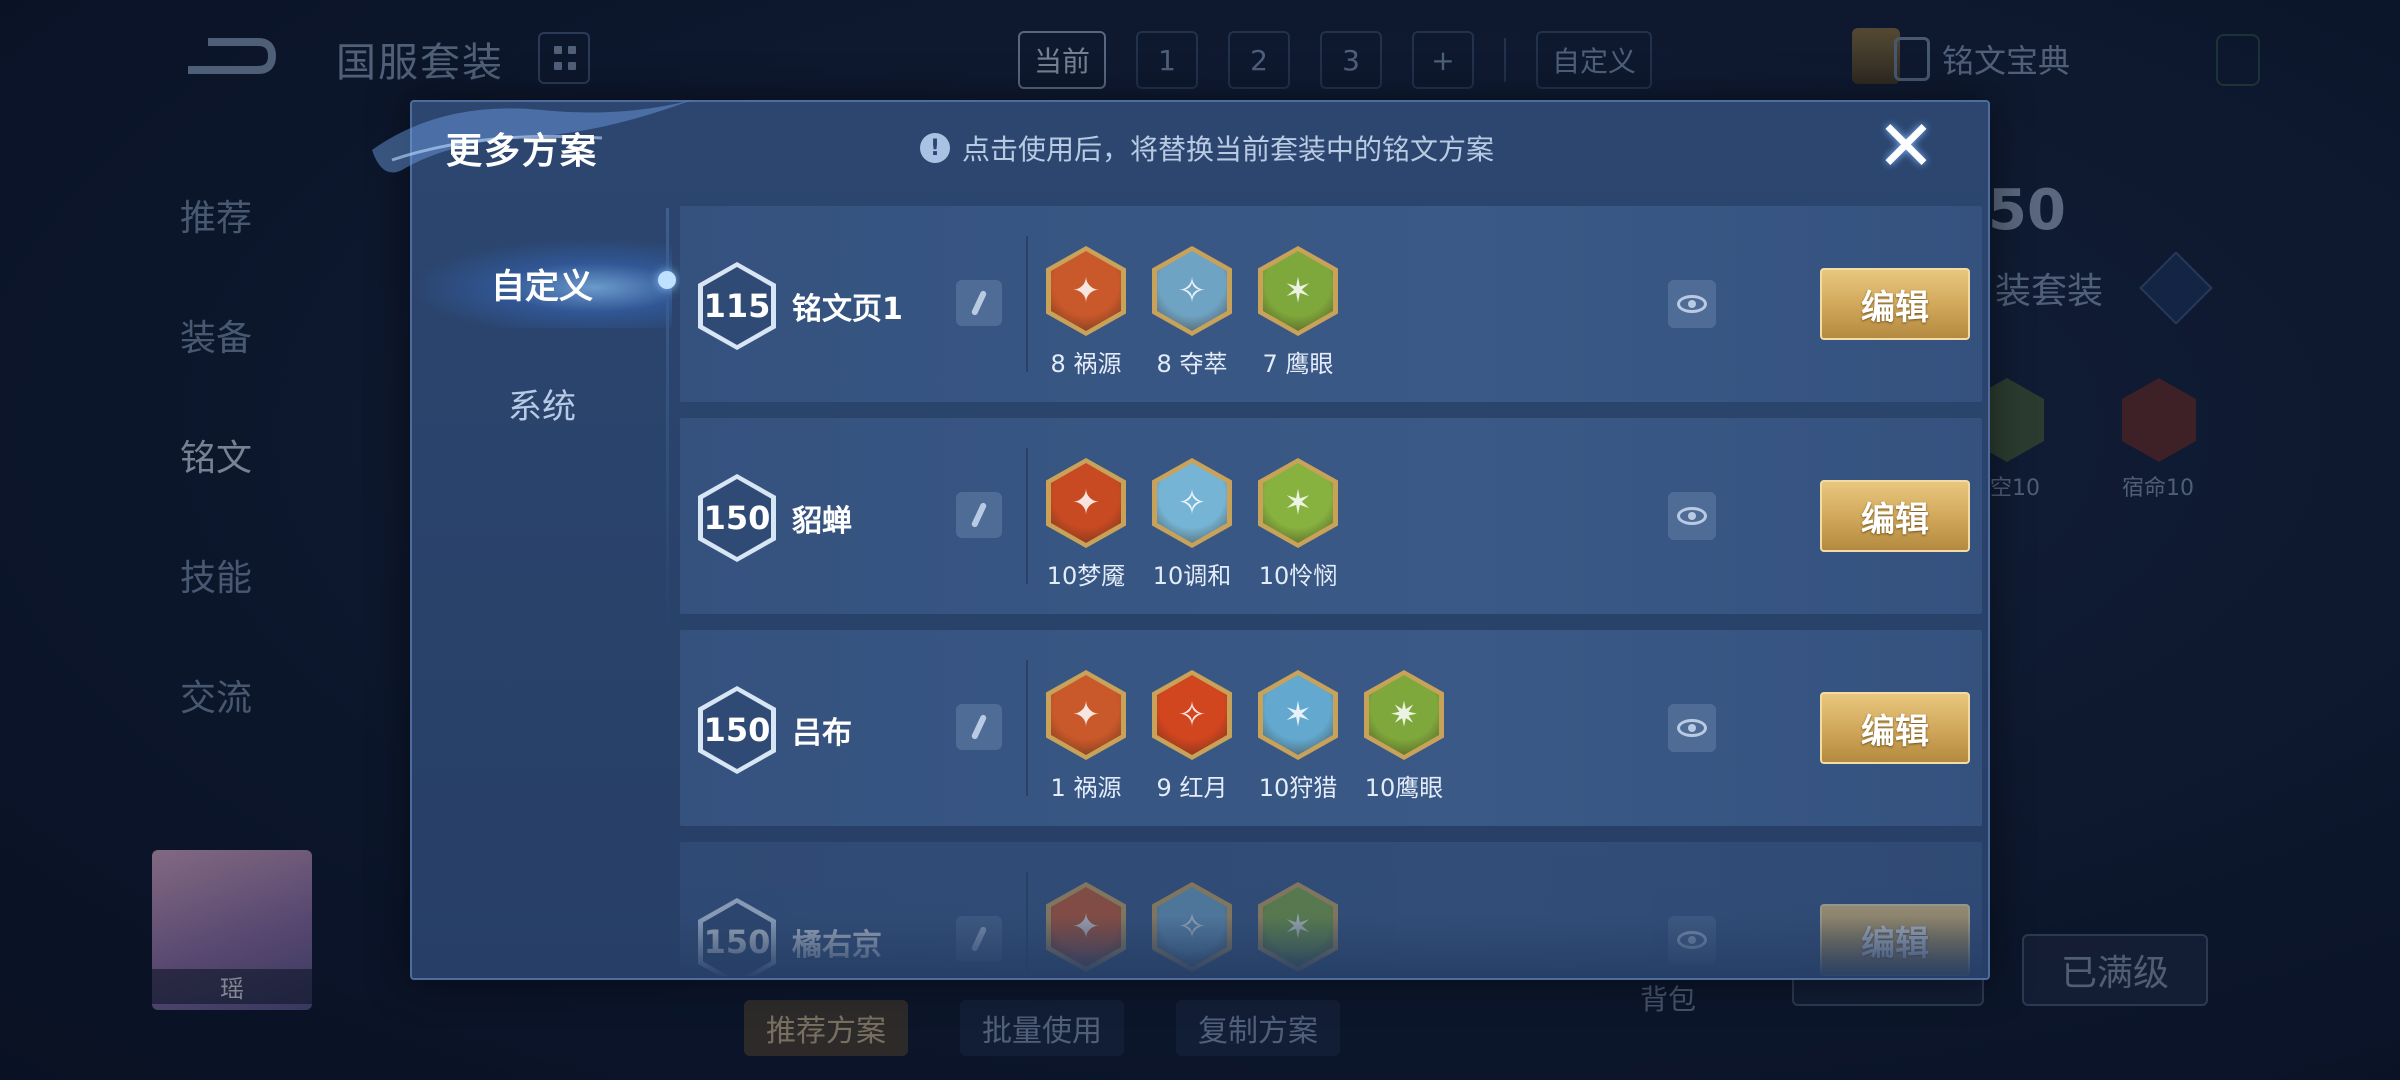  Describe the element at coordinates (1086, 788) in the screenshot. I see `rune-label: 1 祸源` at that location.